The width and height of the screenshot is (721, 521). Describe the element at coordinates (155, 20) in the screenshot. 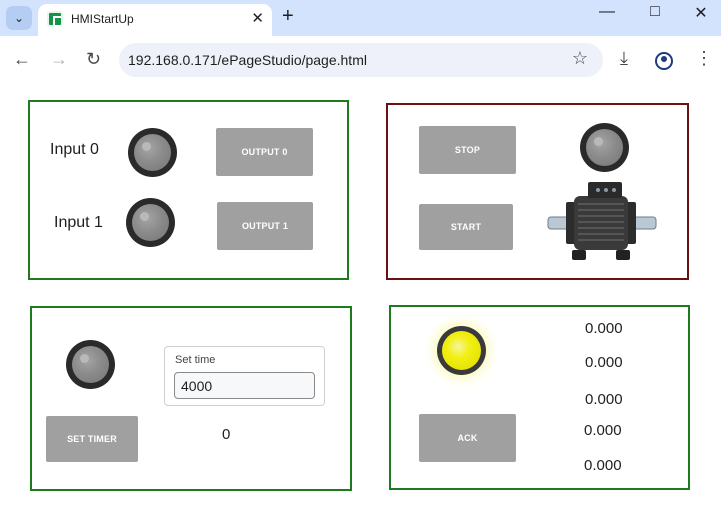

I see `browser-tab: HMIStartUp ✕` at that location.